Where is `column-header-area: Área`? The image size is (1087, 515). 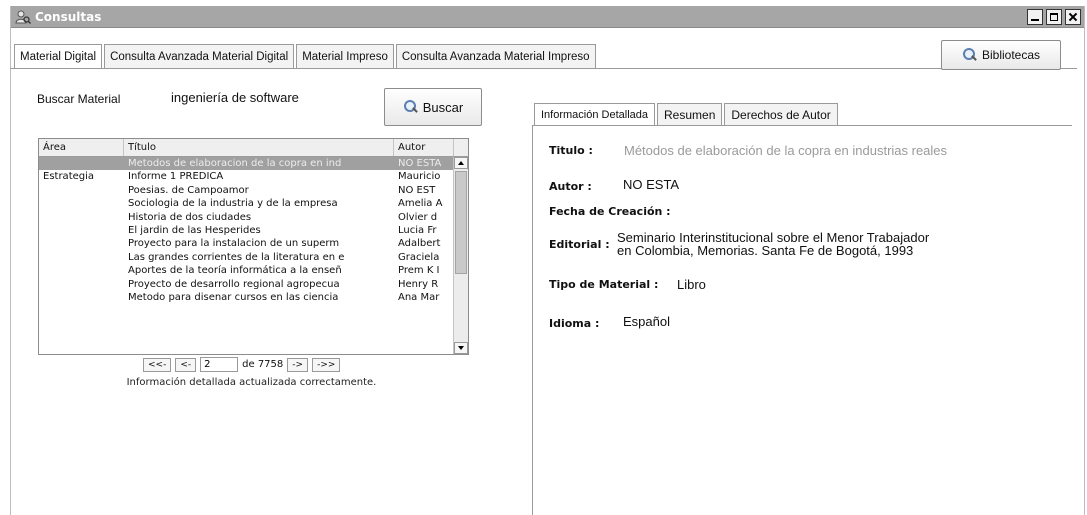
column-header-area: Área is located at coordinates (81, 147).